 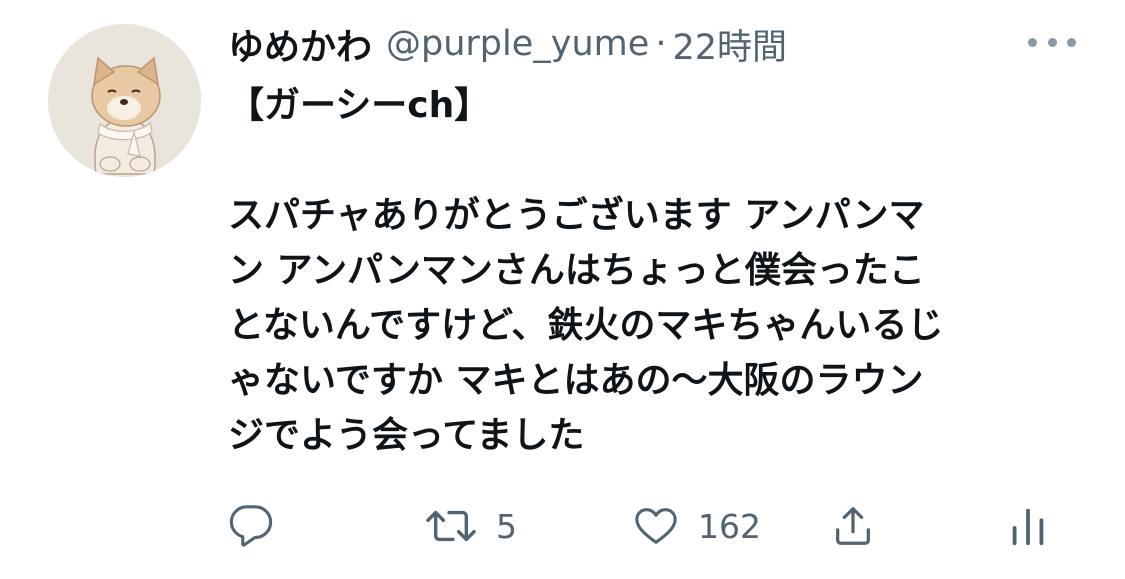 I want to click on like-count: 162, so click(x=729, y=526).